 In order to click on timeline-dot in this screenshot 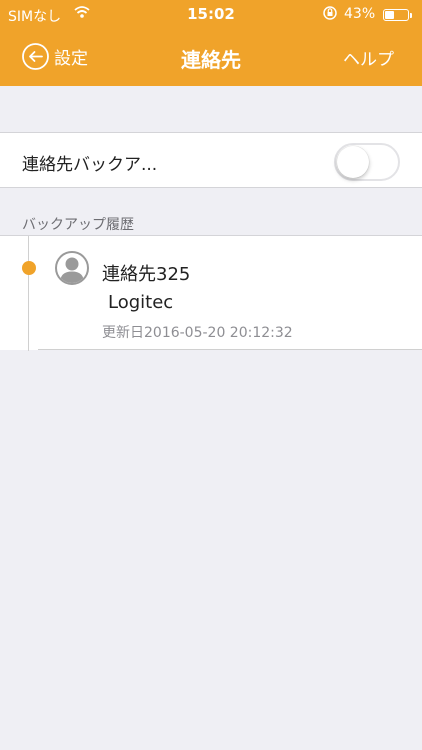, I will do `click(29, 268)`.